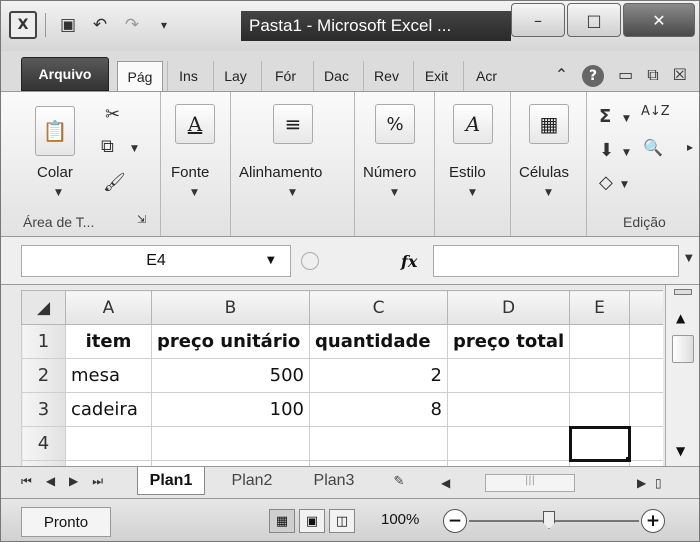 The height and width of the screenshot is (542, 700). I want to click on save-icon: ▣, so click(68, 25).